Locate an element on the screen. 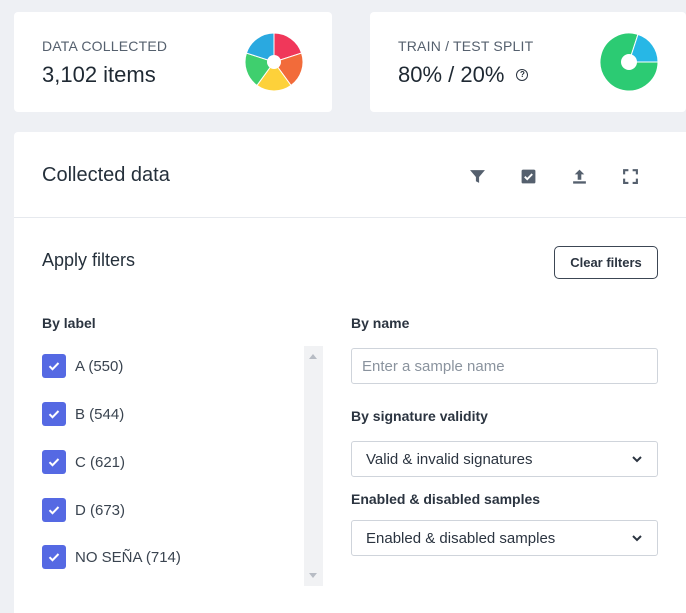 This screenshot has height=613, width=686. label-filter-text: NO SEÑA (714) is located at coordinates (128, 557).